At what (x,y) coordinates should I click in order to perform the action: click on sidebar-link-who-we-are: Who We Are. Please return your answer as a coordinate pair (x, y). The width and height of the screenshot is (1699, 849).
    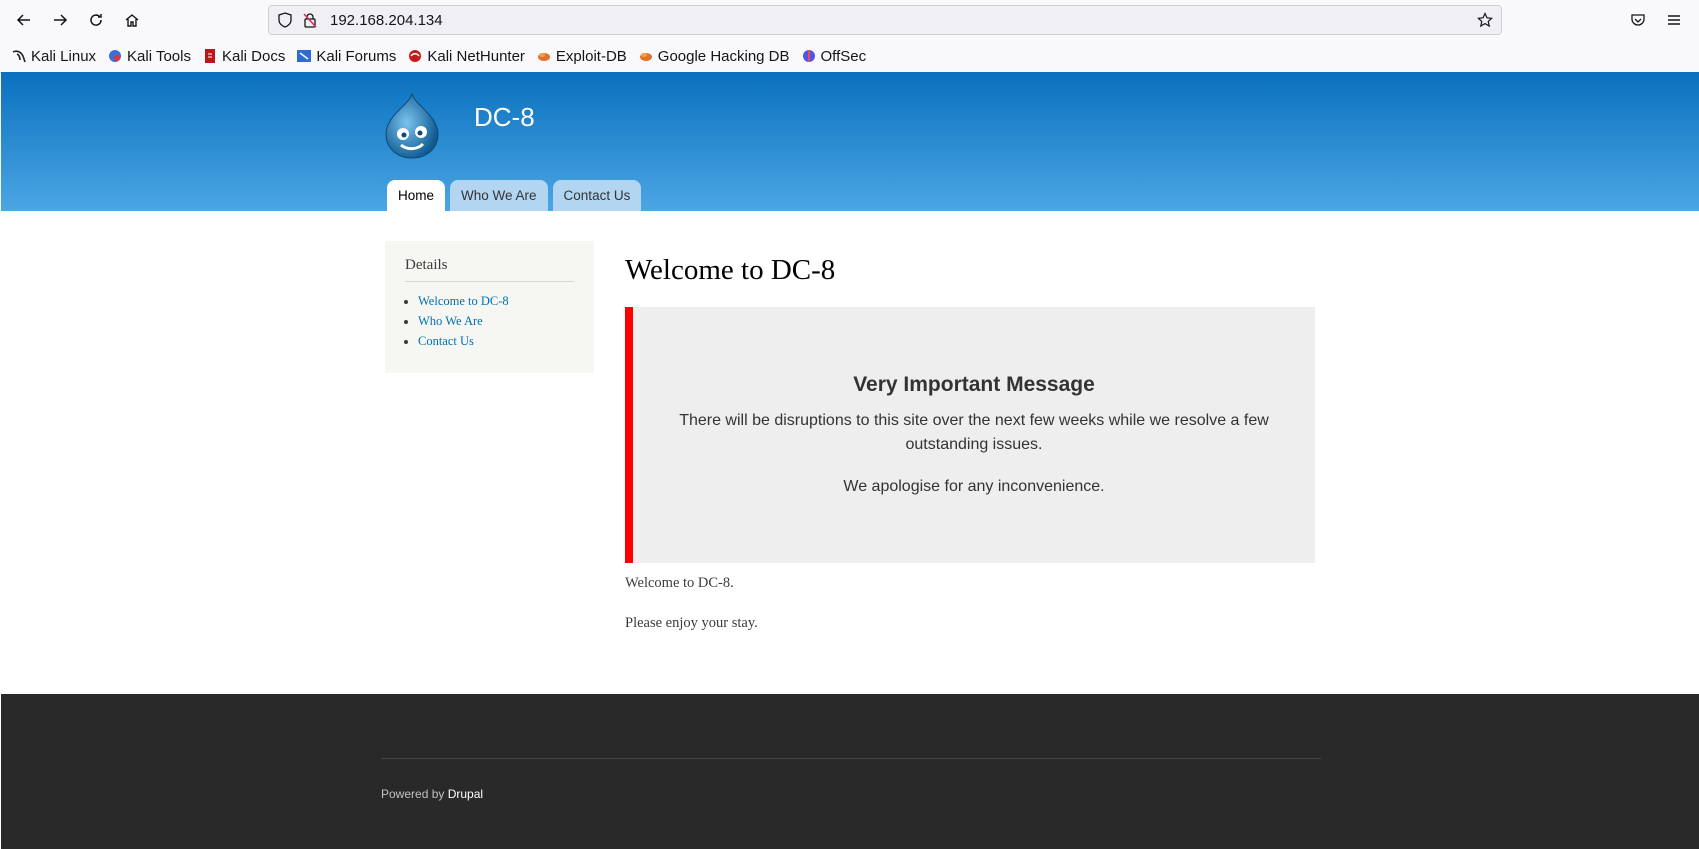
    Looking at the image, I should click on (450, 321).